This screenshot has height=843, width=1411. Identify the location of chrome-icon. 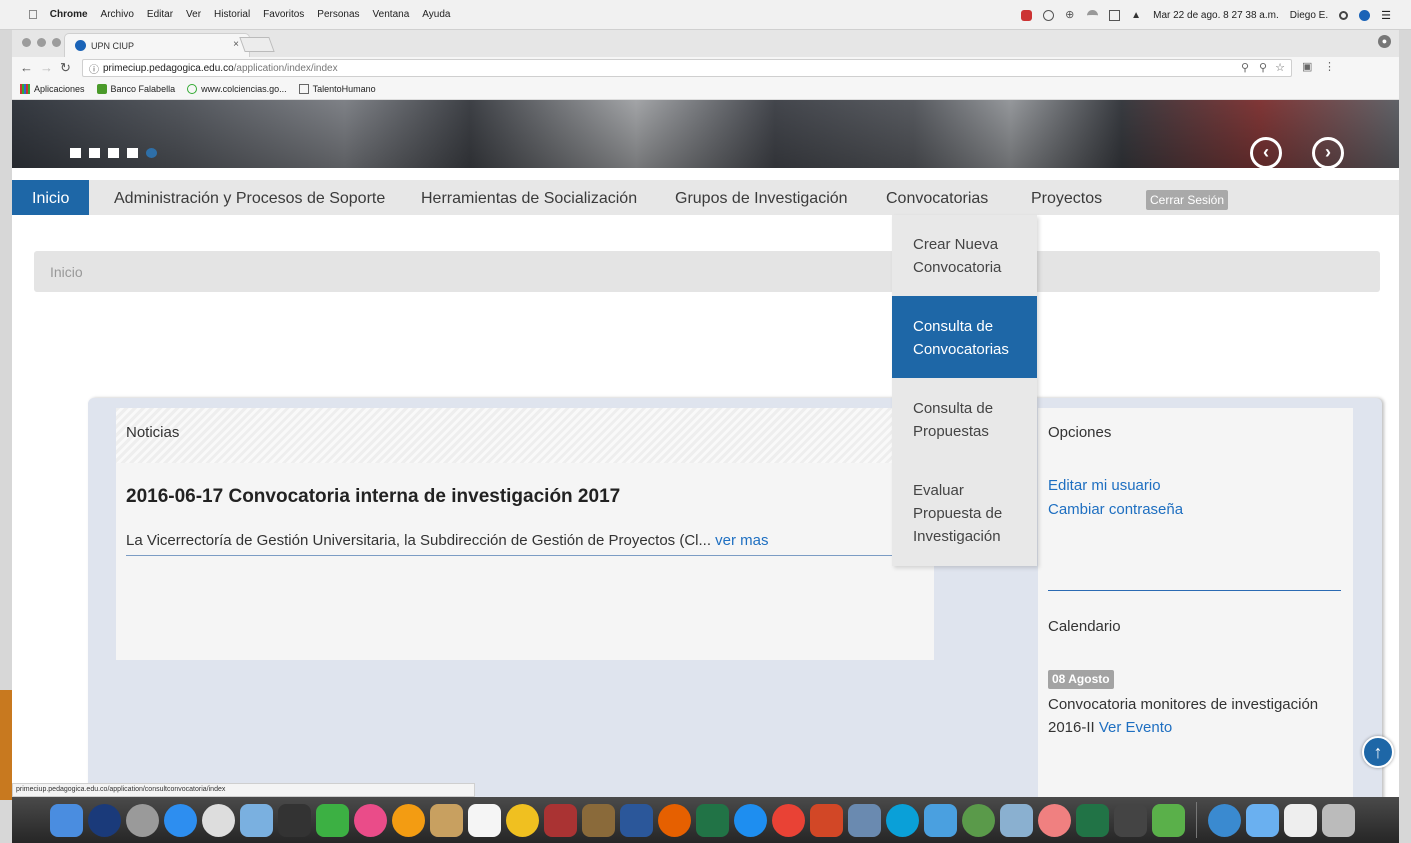
(788, 820).